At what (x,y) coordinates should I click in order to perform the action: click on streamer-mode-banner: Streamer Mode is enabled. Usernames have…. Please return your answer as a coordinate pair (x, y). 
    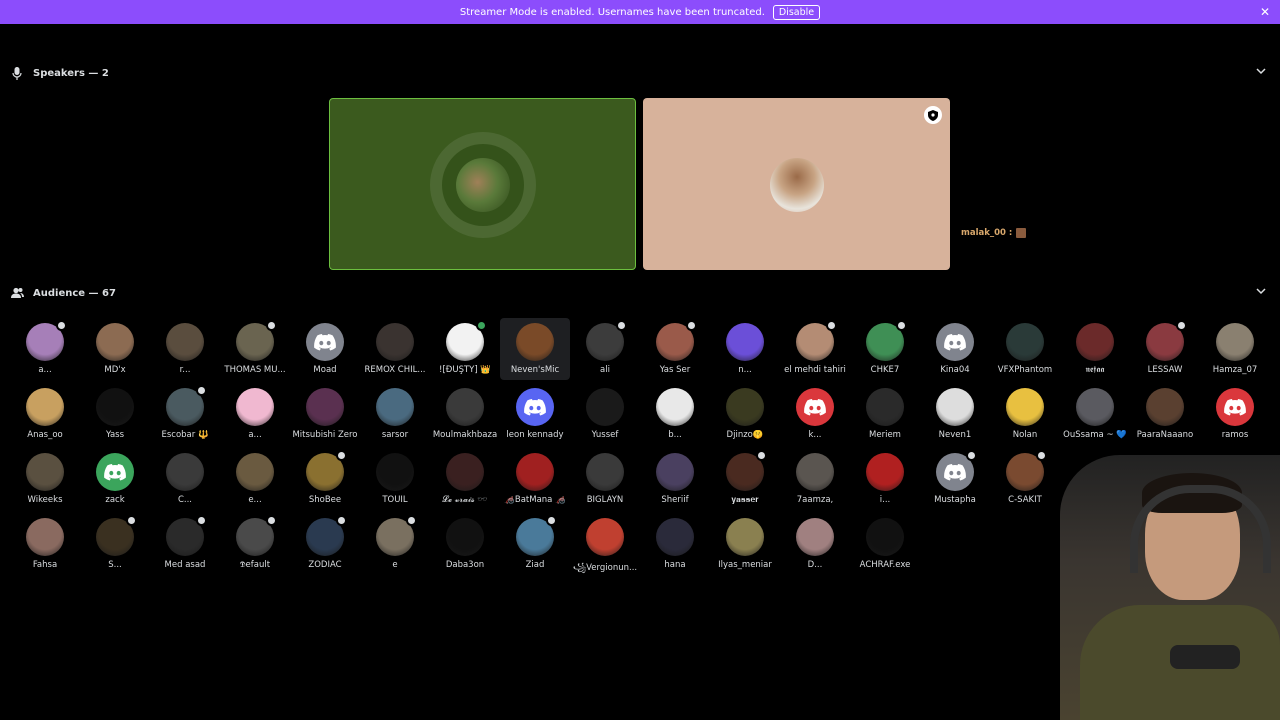
    Looking at the image, I should click on (640, 12).